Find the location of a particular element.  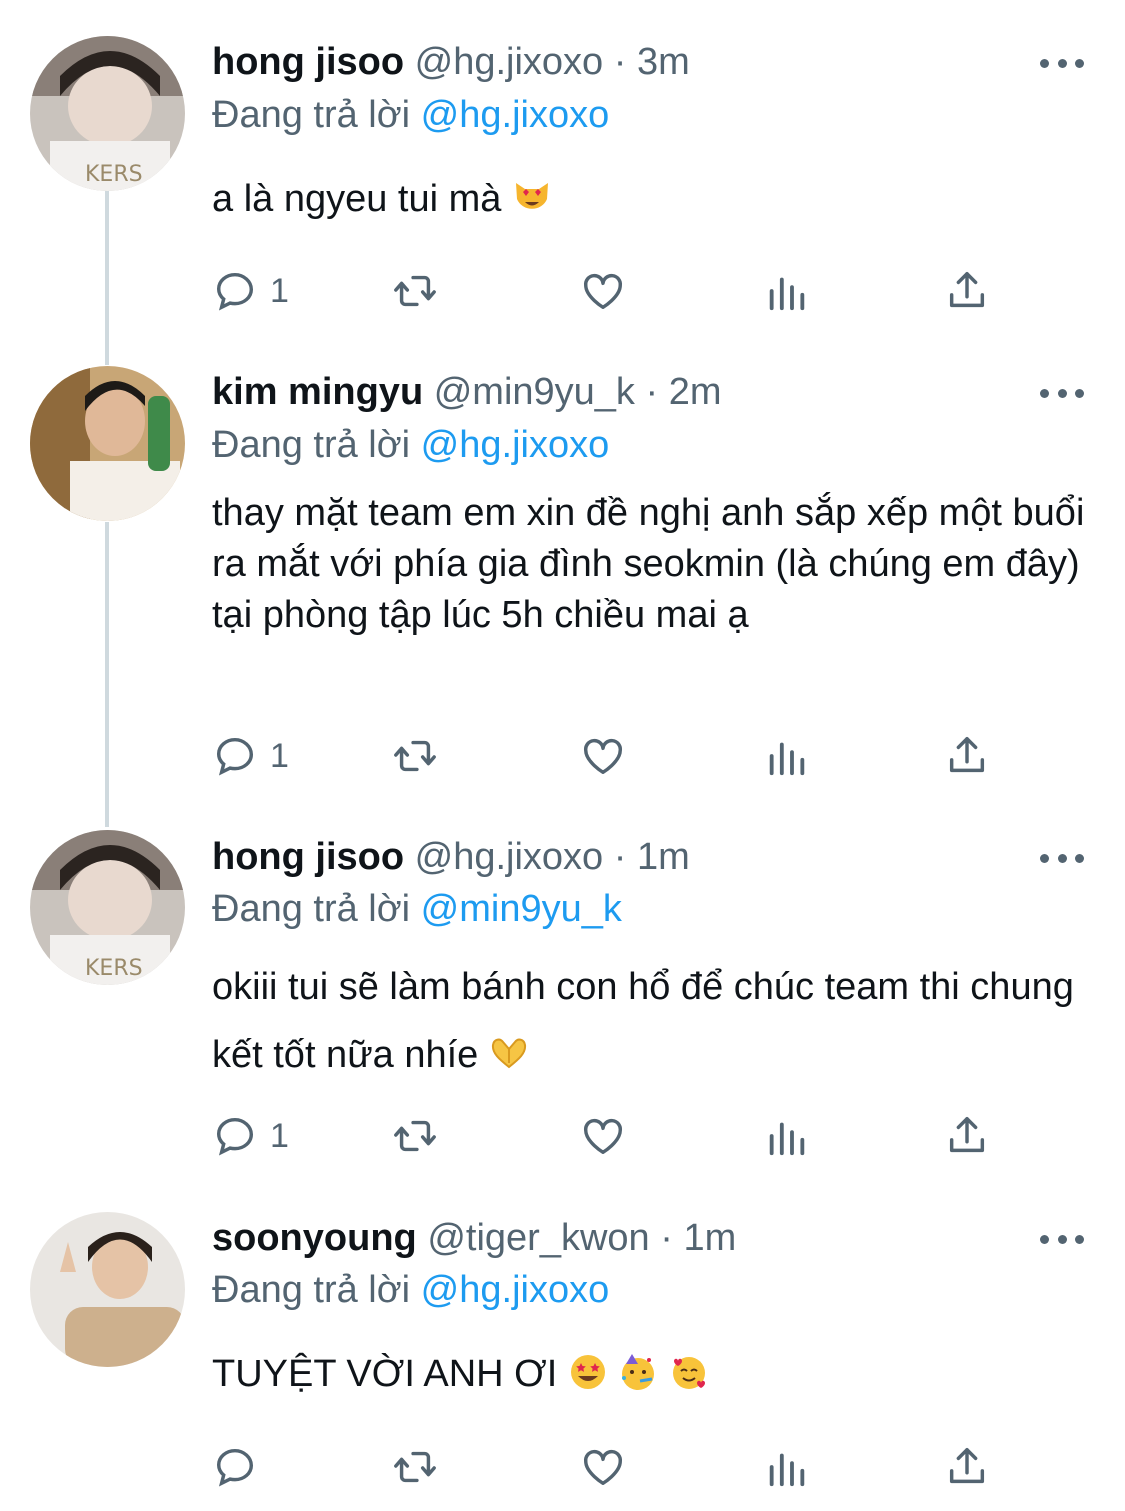

reply-prefix: Đang trả lời is located at coordinates (311, 1290).